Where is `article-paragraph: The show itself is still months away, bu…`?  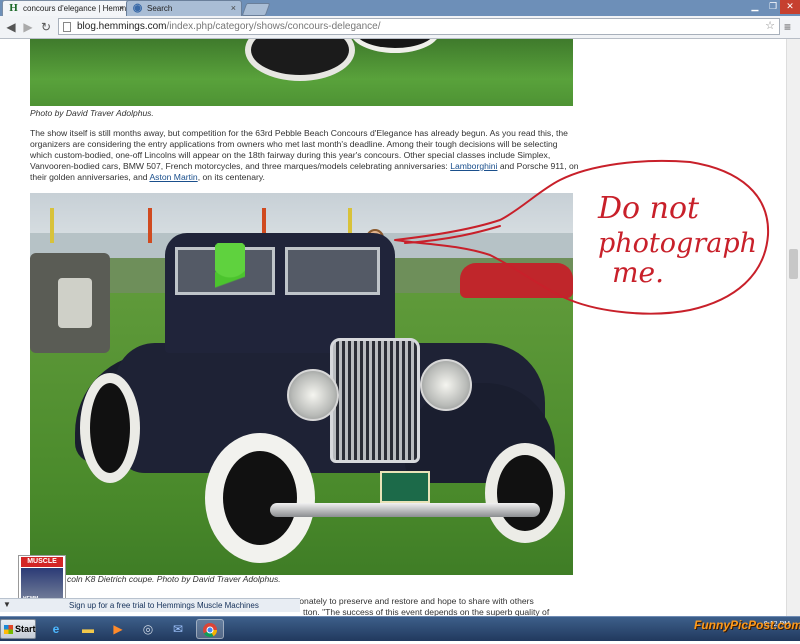 article-paragraph: The show itself is still months away, bu… is located at coordinates (305, 155).